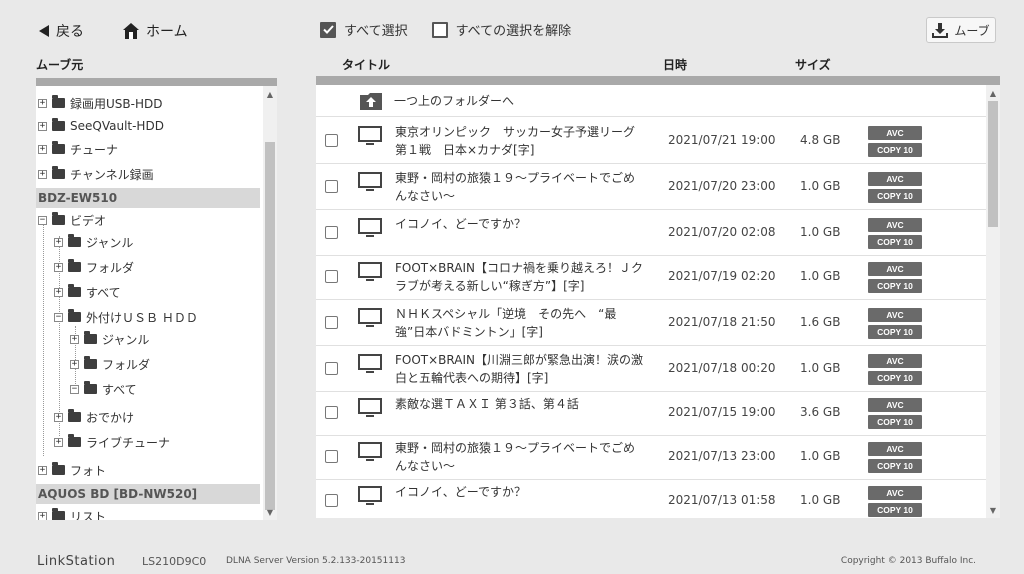  I want to click on tree-item-external-usb-hdd: − 外付けＵＳＢ ＨＤＤ, so click(126, 317).